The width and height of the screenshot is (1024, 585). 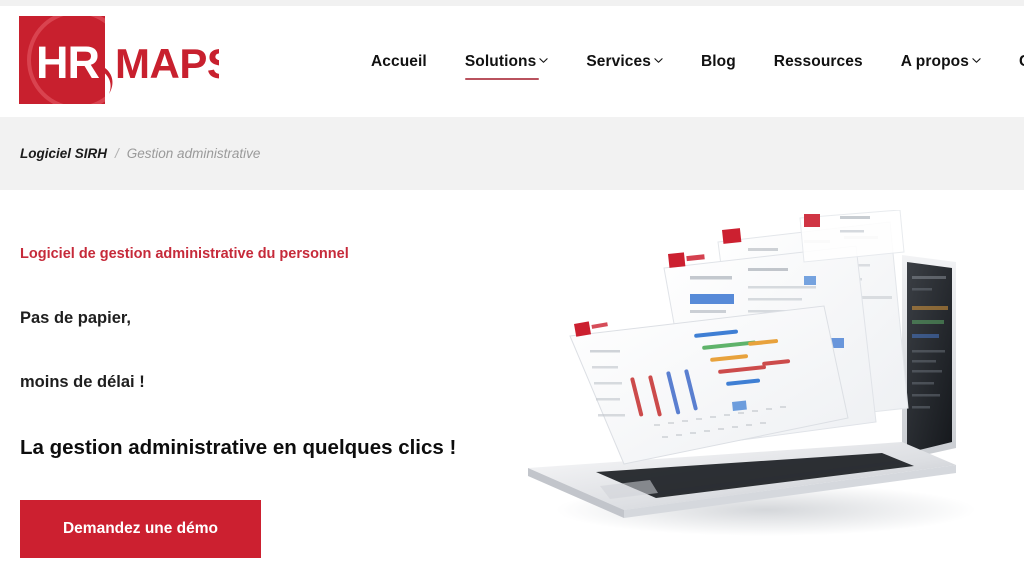 I want to click on nav-item-services: Services, so click(x=624, y=62).